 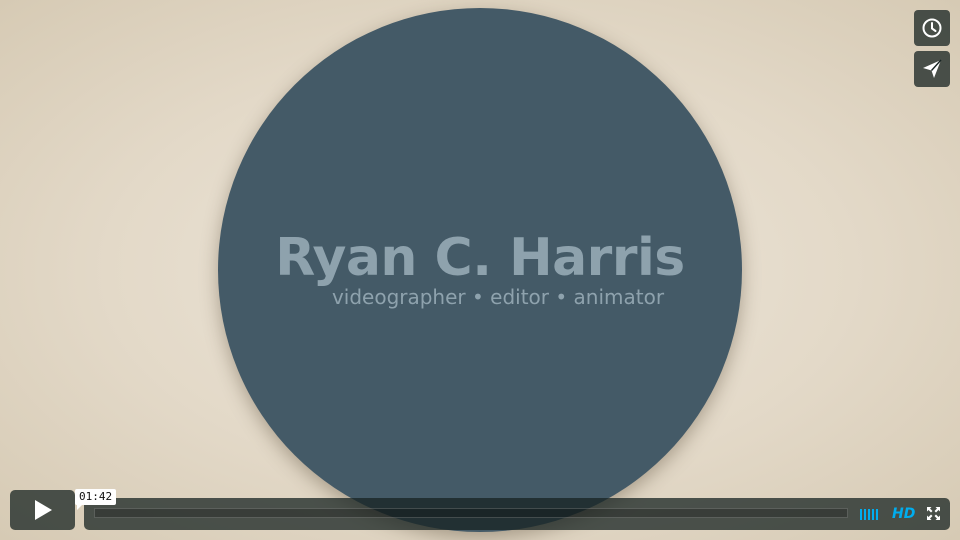 I want to click on watch-later-button, so click(x=932, y=28).